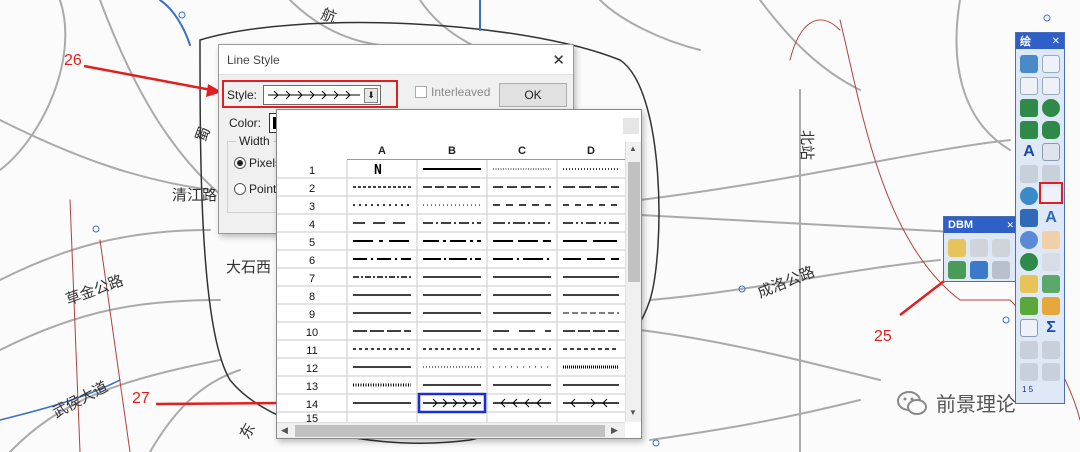  Describe the element at coordinates (957, 248) in the screenshot. I see `dbm-open-icon` at that location.